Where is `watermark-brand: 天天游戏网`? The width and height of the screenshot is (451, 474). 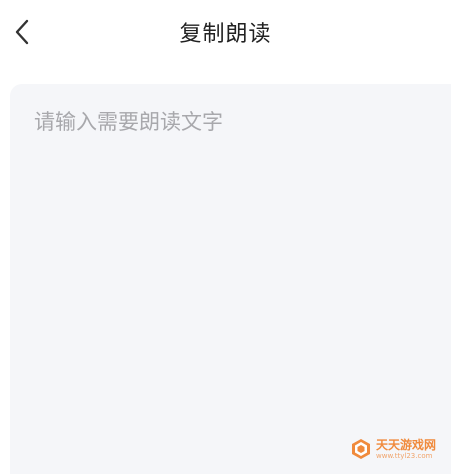
watermark-brand: 天天游戏网 is located at coordinates (406, 444).